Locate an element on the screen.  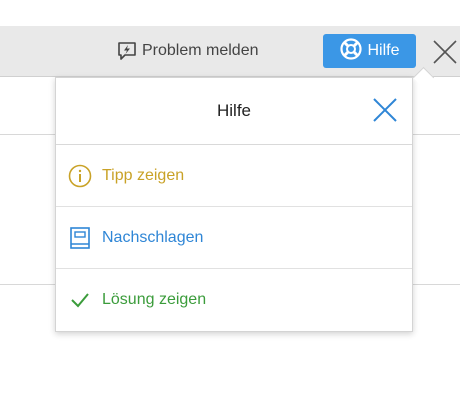
top-strip is located at coordinates (230, 13).